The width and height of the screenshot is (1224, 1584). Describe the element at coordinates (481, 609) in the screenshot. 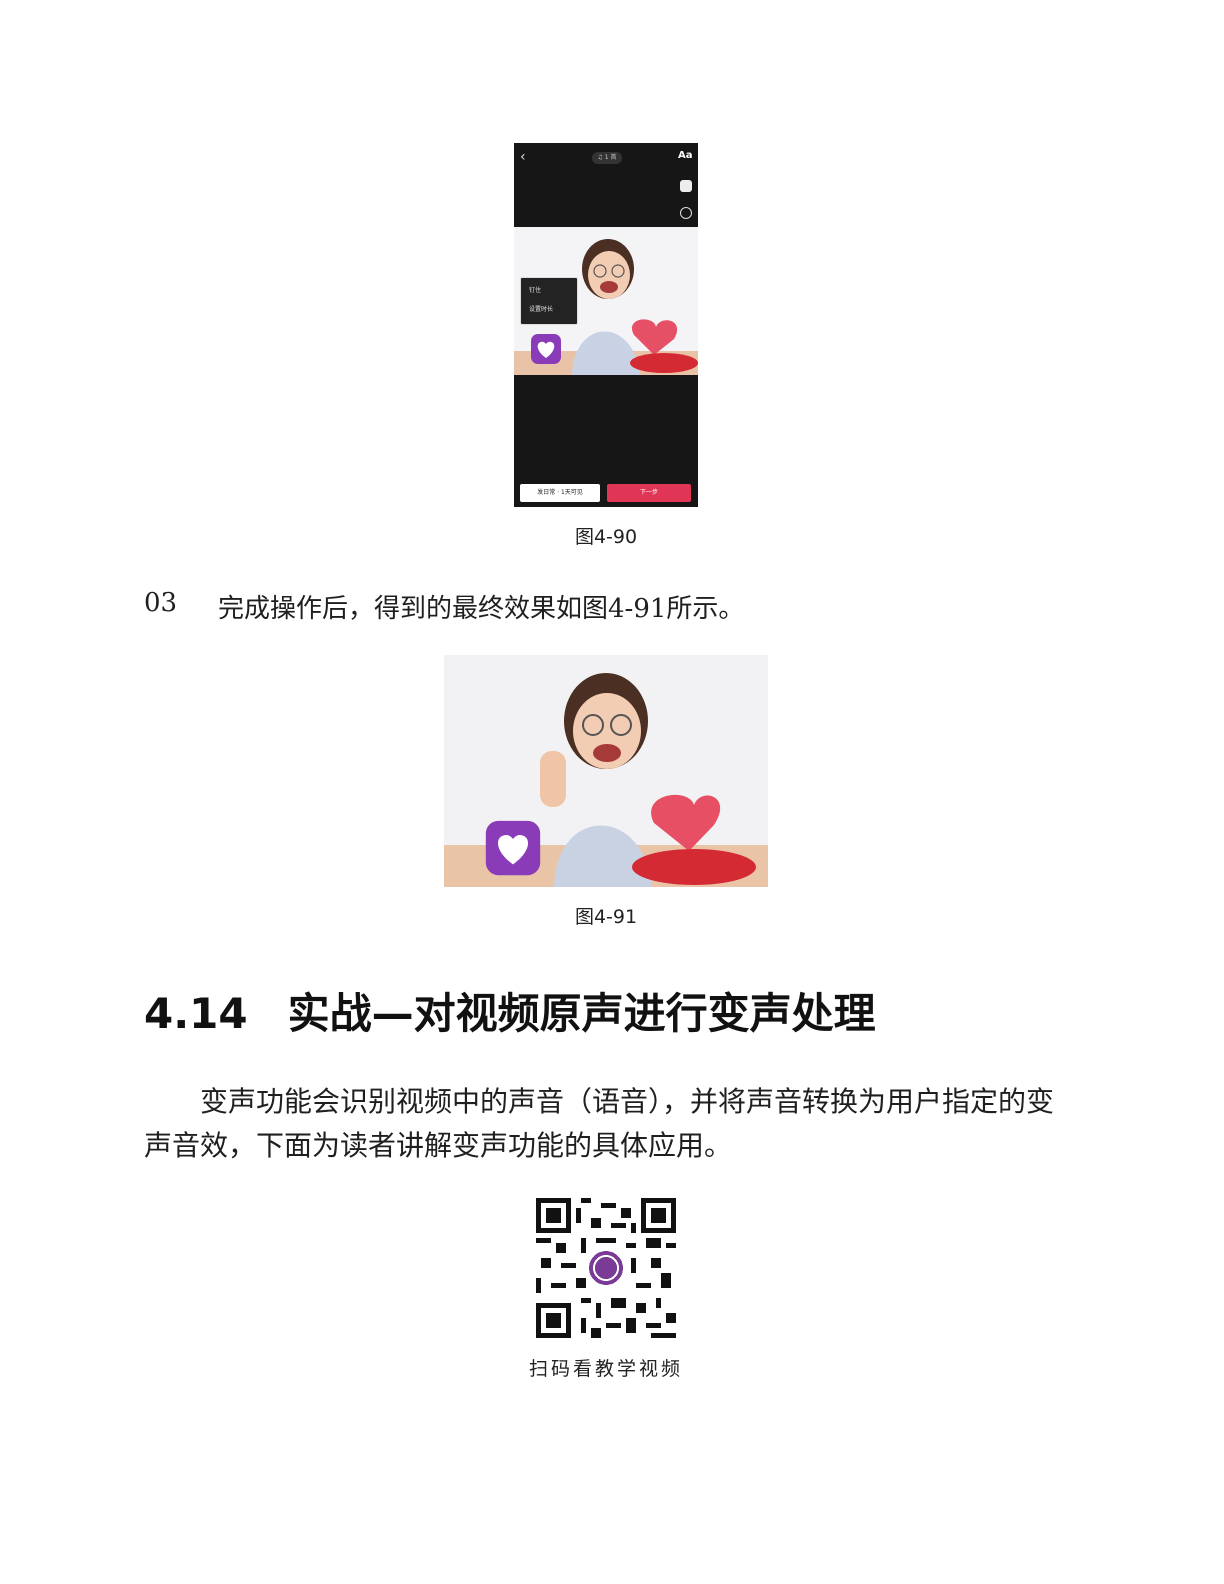

I see `step-text: 完成操作后，得到的最终效果如图4-91所示。` at that location.